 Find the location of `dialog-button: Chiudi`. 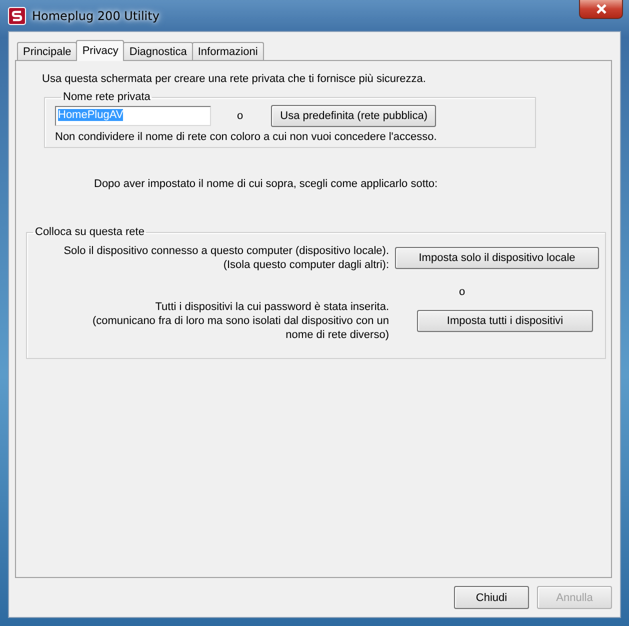

dialog-button: Chiudi is located at coordinates (491, 597).